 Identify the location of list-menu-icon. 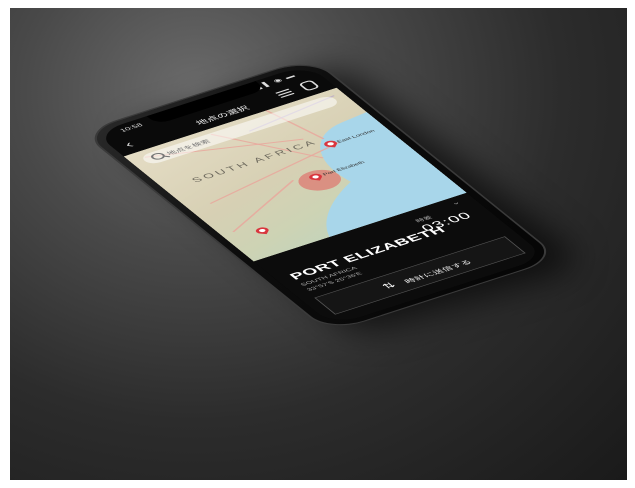
(285, 93).